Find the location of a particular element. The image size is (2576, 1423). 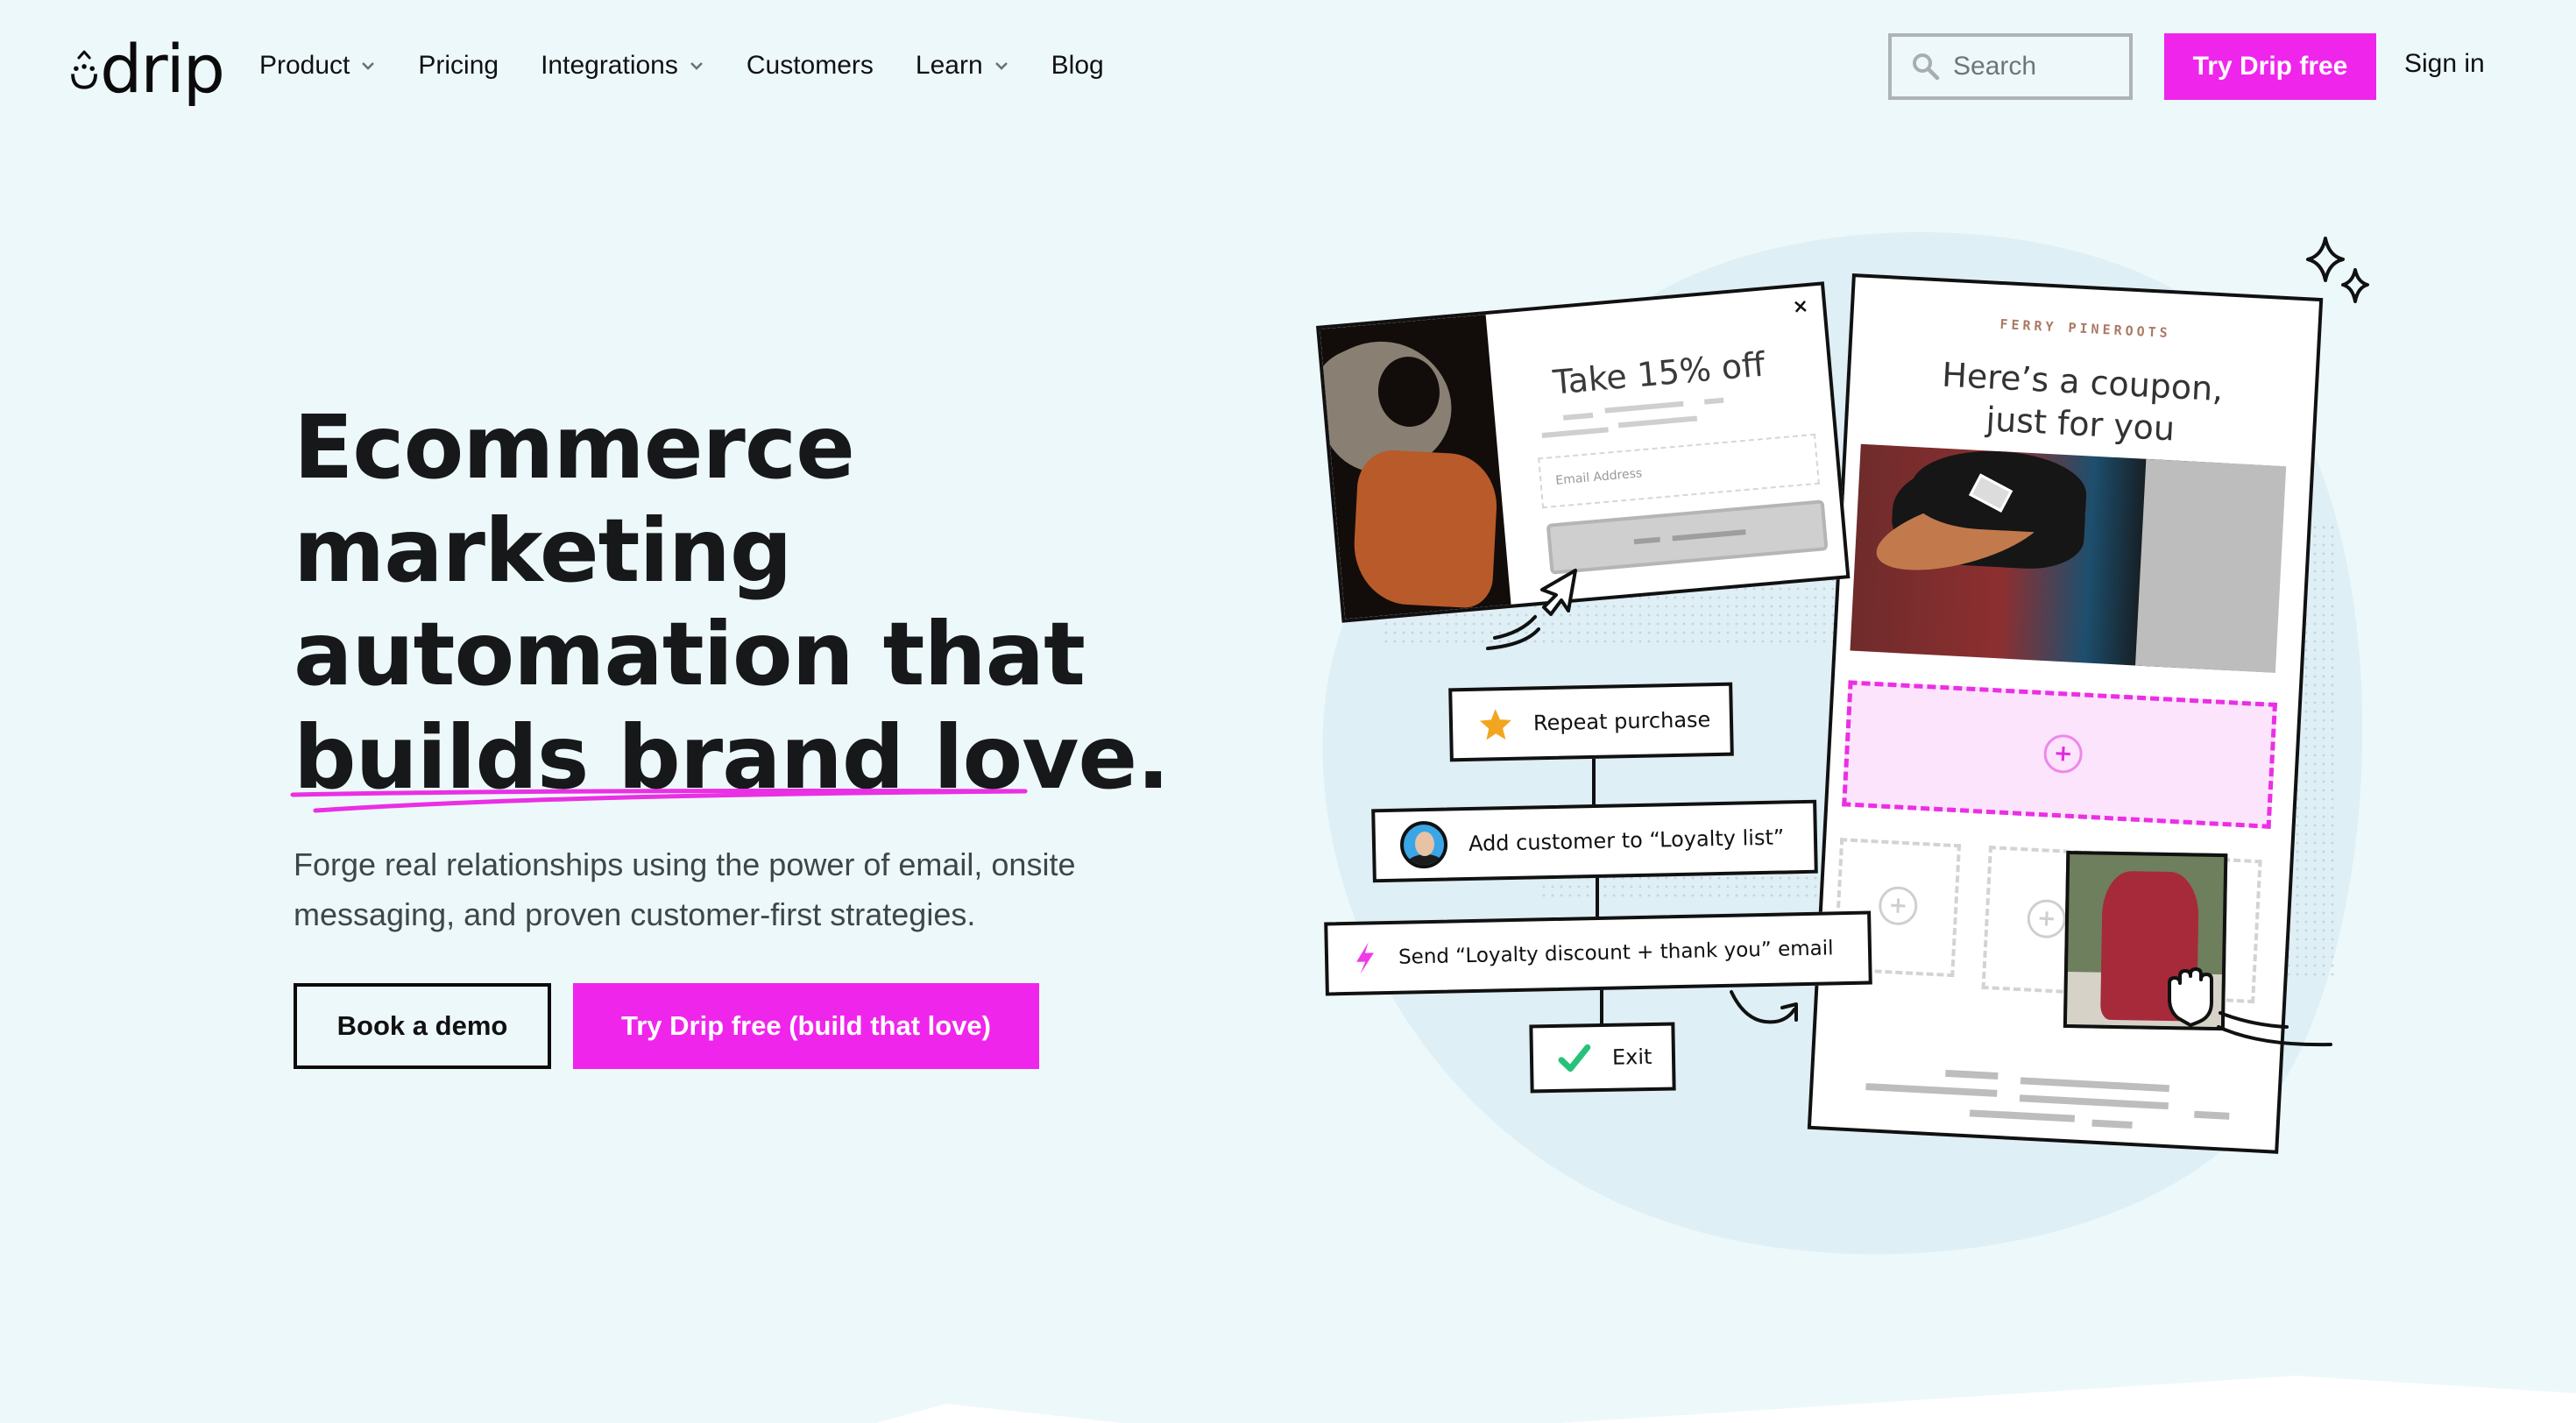

star-icon is located at coordinates (1495, 724).